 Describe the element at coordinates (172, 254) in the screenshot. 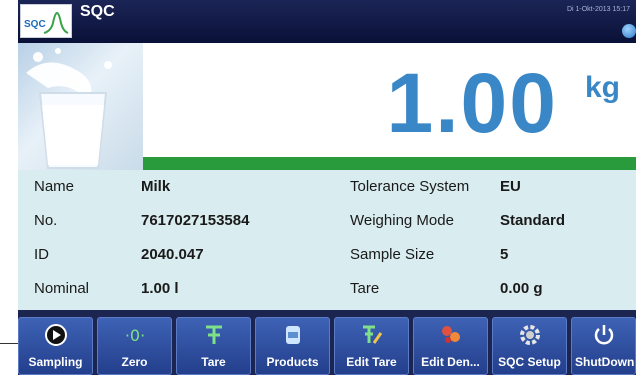

I see `info-value: 2040.047` at that location.